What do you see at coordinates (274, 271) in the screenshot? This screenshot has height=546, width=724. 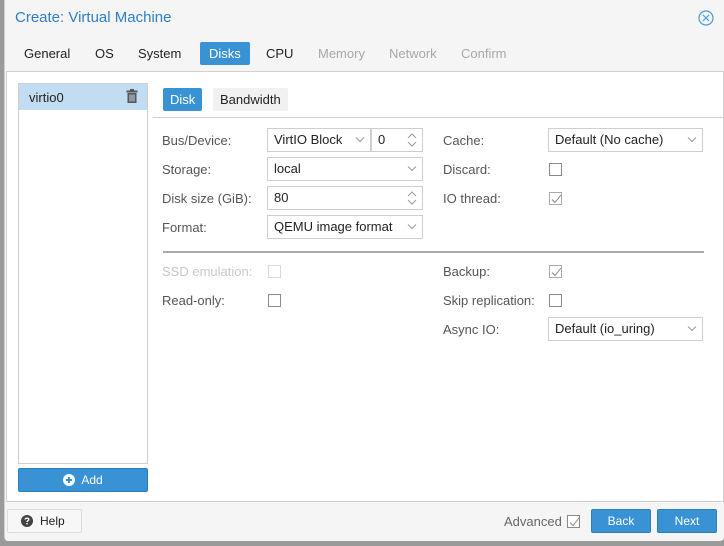 I see `ssd-emulation-checkbox` at bounding box center [274, 271].